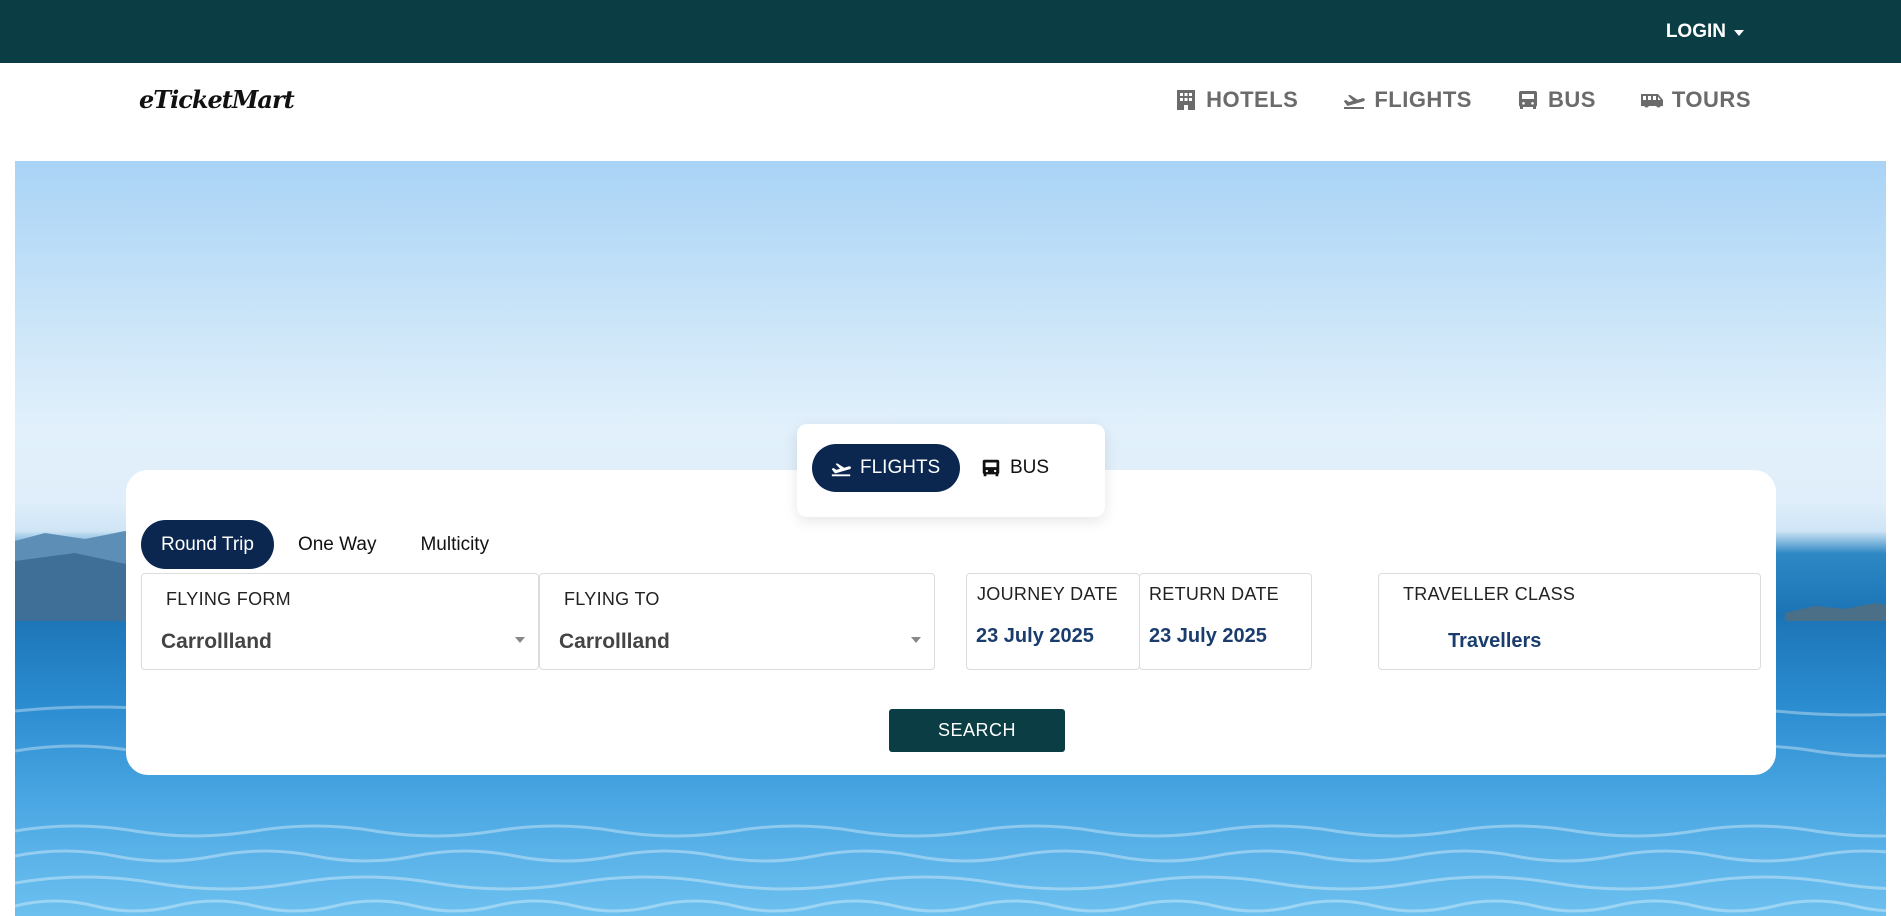 The width and height of the screenshot is (1901, 916). I want to click on tab-one-way: One Way, so click(337, 544).